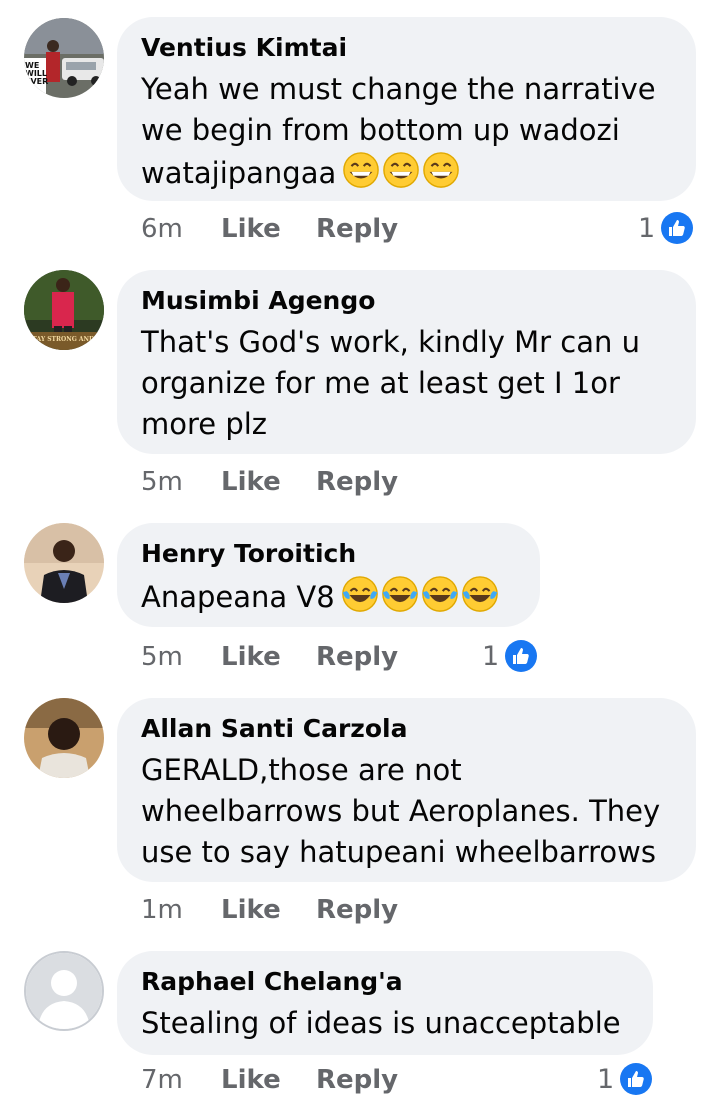 This screenshot has height=1098, width=720. What do you see at coordinates (36, 81) in the screenshot?
I see `svg-text: EVER` at bounding box center [36, 81].